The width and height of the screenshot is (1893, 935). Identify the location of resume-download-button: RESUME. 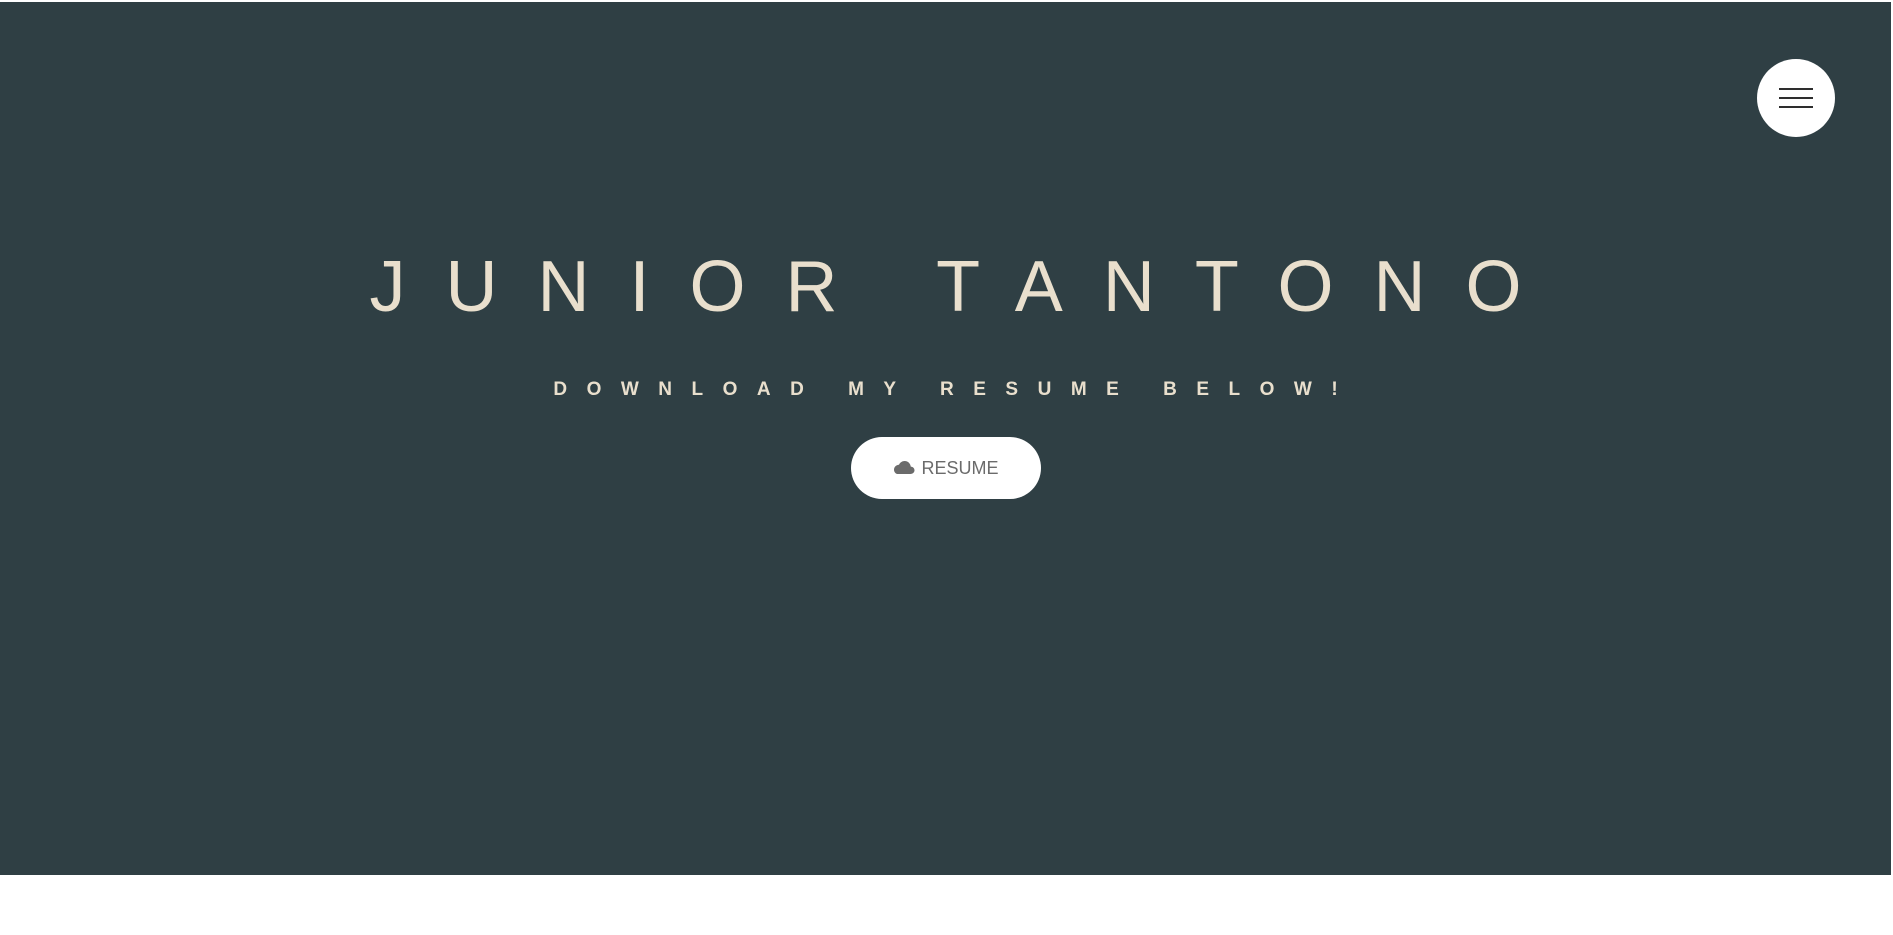
(946, 468).